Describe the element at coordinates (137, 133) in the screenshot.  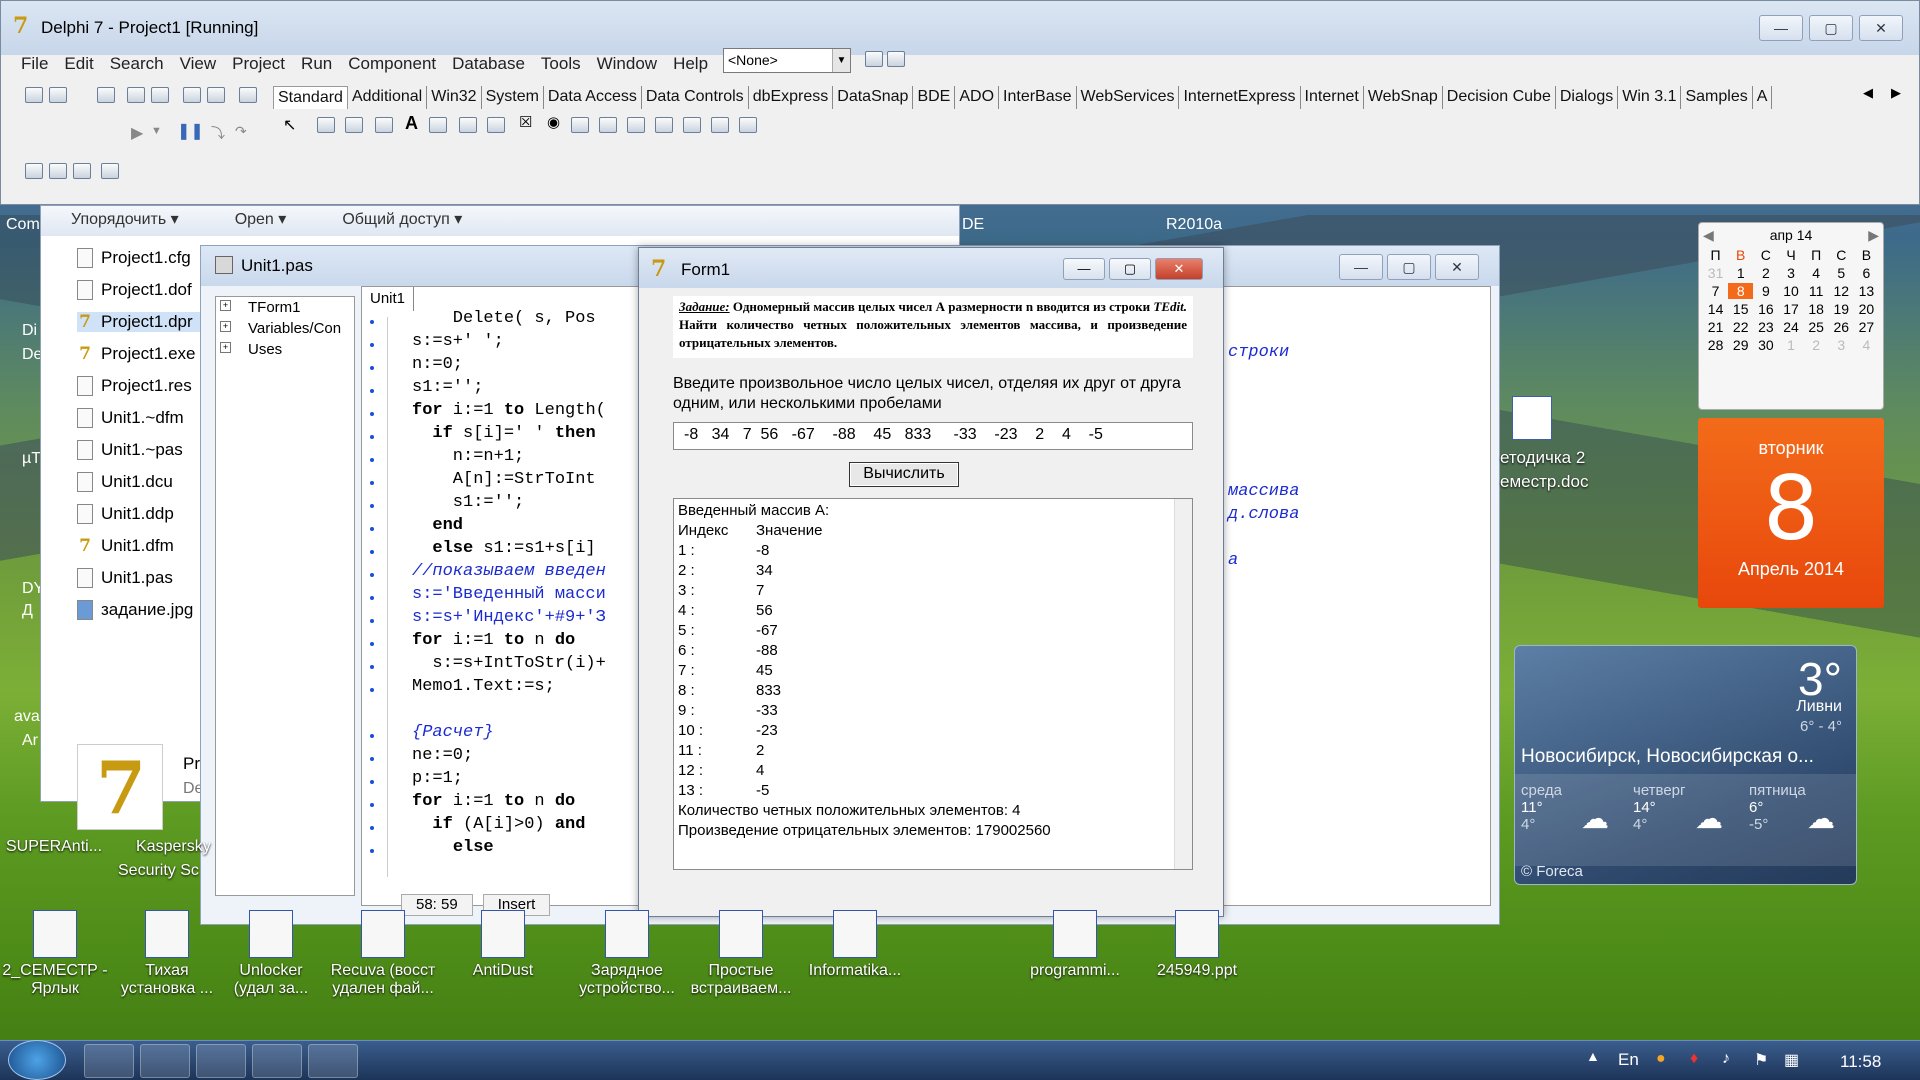
I see `run-icon: ▶` at that location.